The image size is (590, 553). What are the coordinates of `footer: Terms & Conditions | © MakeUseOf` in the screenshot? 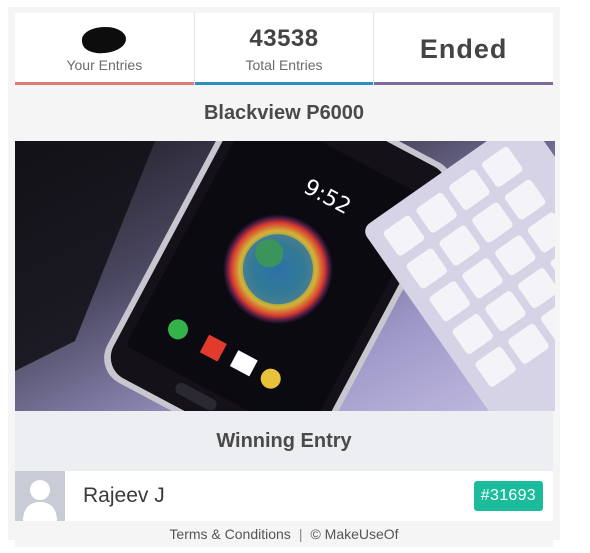 It's located at (284, 534).